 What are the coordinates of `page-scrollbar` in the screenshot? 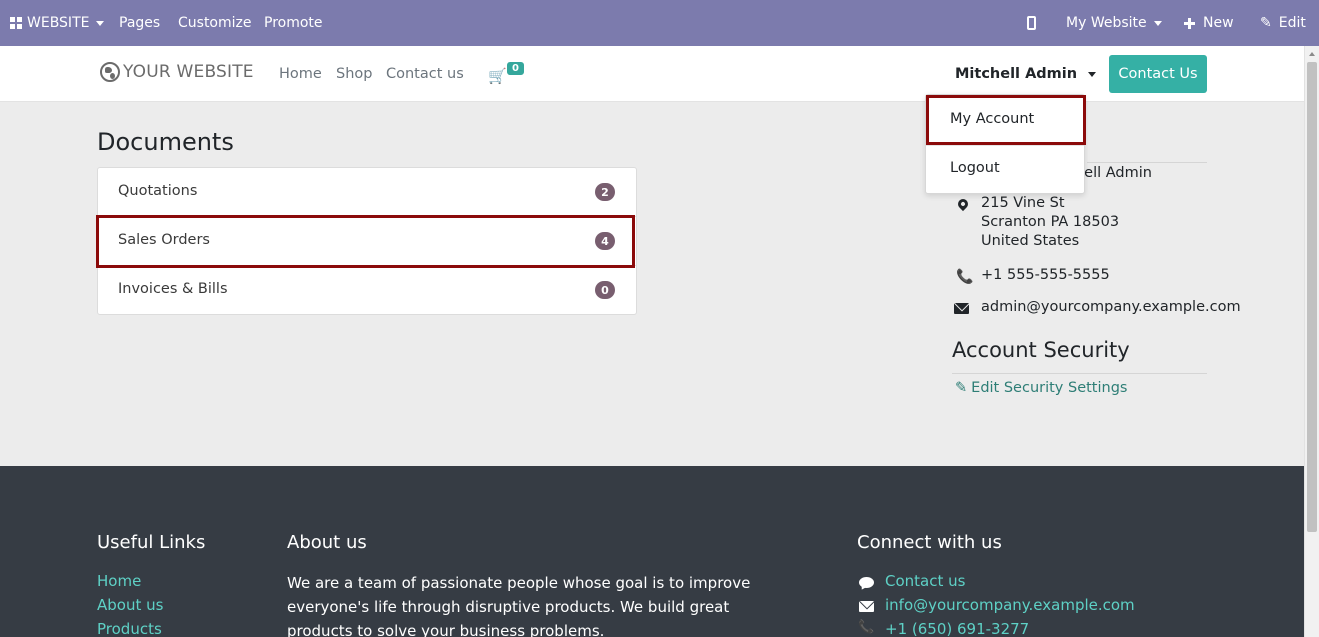 It's located at (1311, 341).